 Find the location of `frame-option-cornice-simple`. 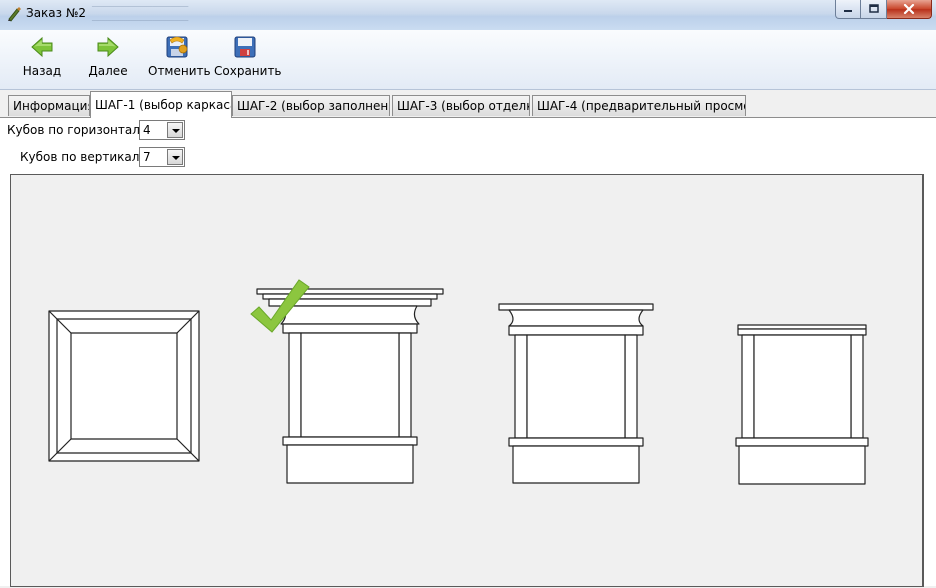

frame-option-cornice-simple is located at coordinates (802, 404).